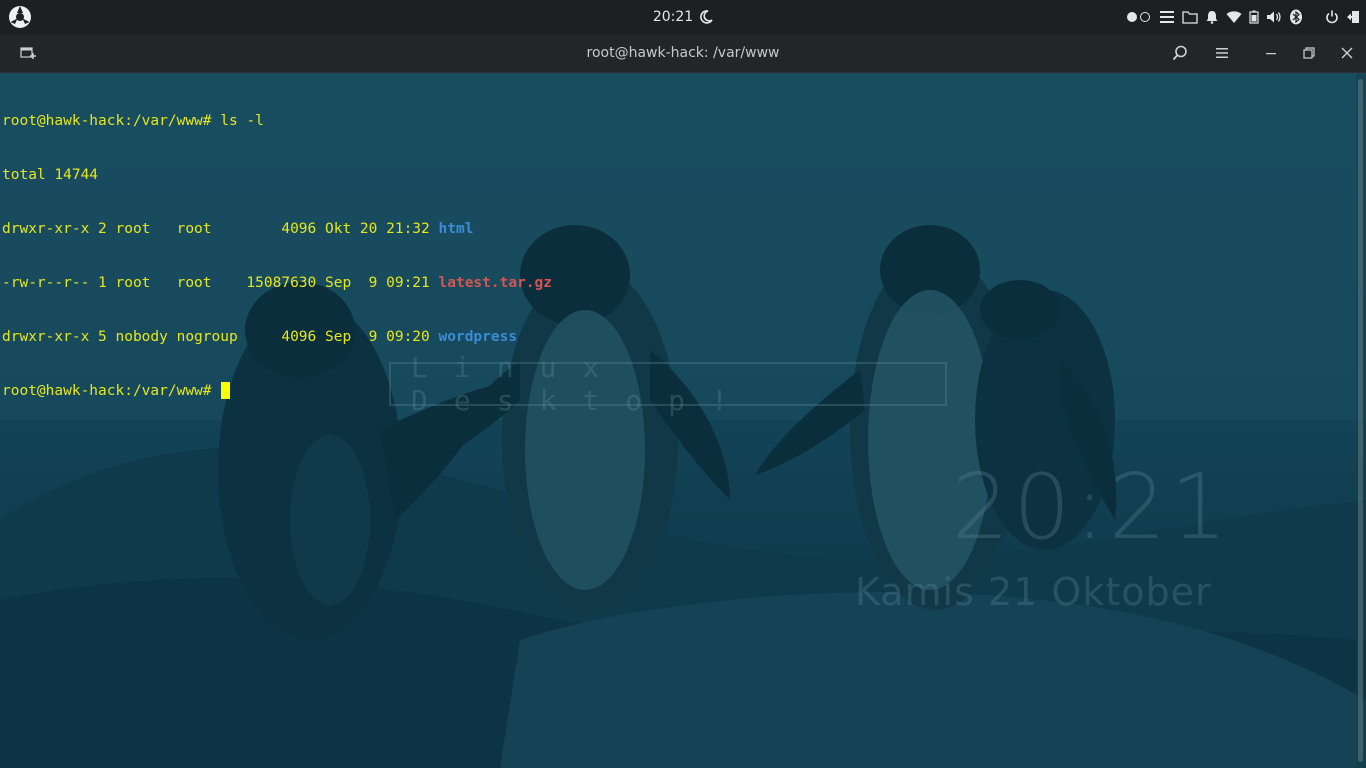 The image size is (1366, 768). I want to click on wifi-icon, so click(1234, 17).